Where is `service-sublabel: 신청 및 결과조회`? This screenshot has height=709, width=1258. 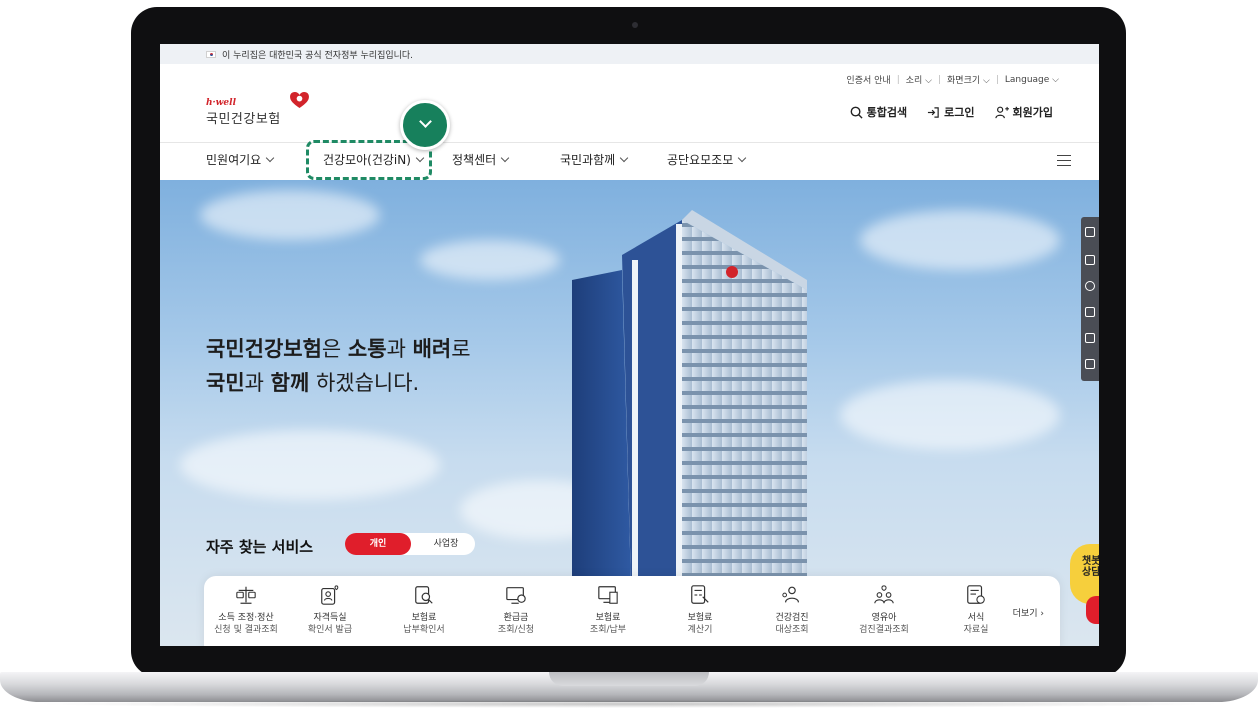
service-sublabel: 신청 및 결과조회 is located at coordinates (246, 630).